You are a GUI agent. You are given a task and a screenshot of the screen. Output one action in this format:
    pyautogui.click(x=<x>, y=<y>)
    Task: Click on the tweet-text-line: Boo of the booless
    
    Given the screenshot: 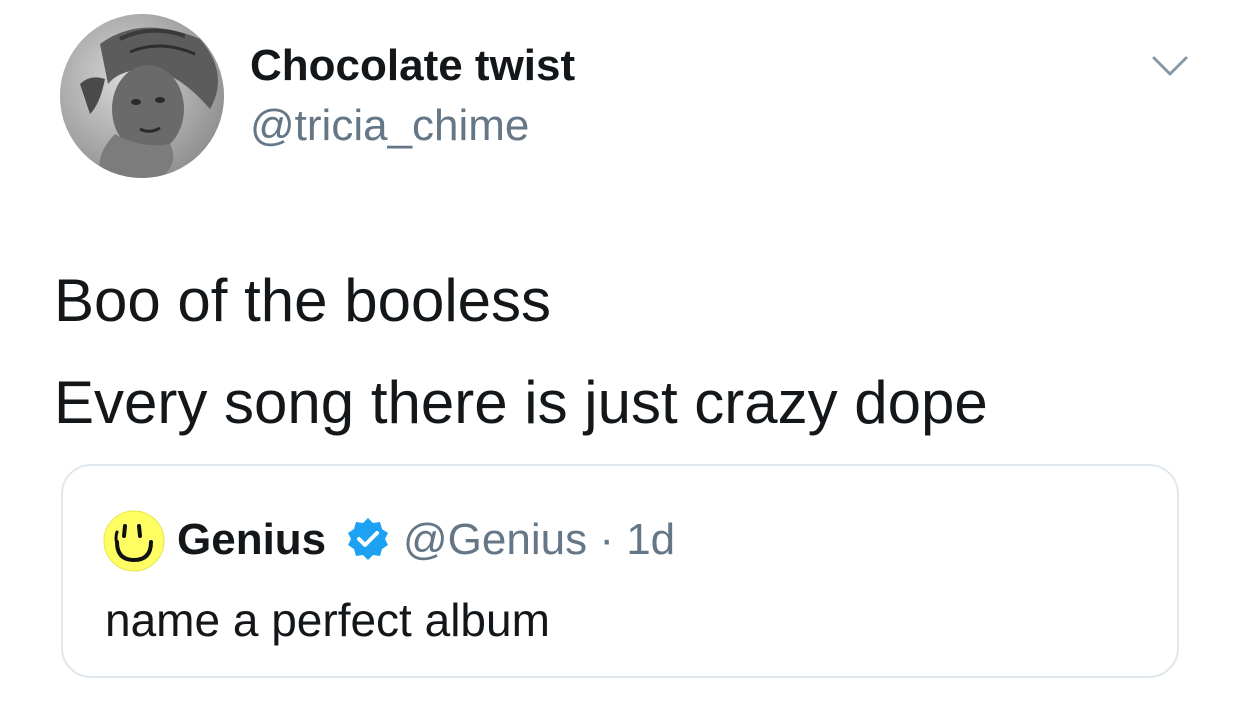 What is the action you would take?
    pyautogui.click(x=303, y=300)
    